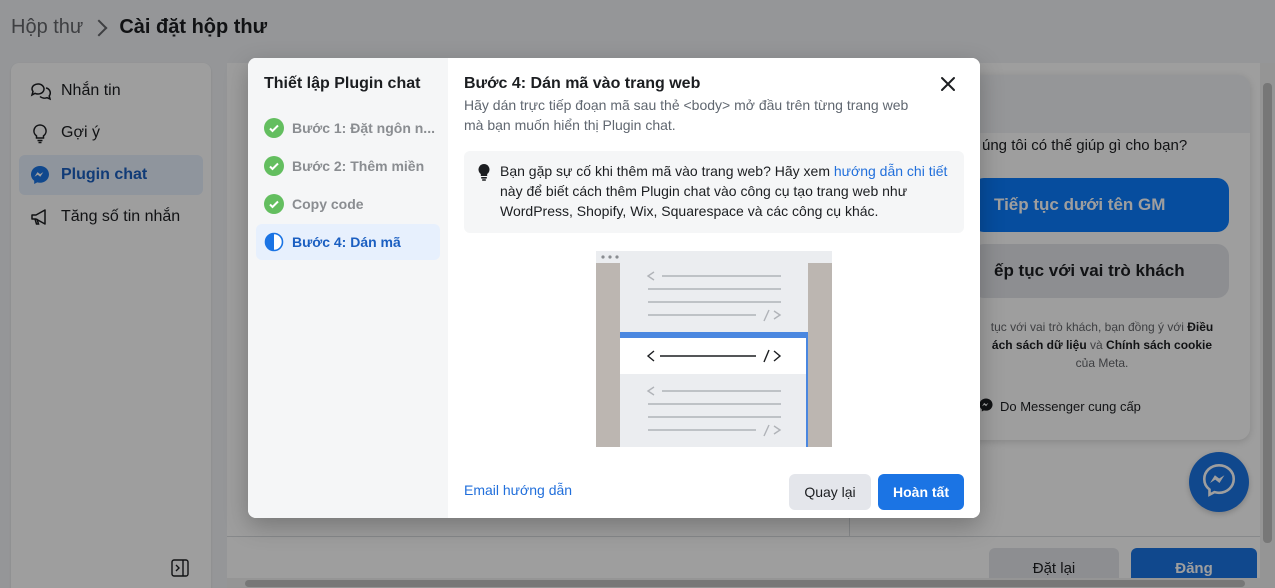  I want to click on half-circle-progress-icon, so click(274, 242).